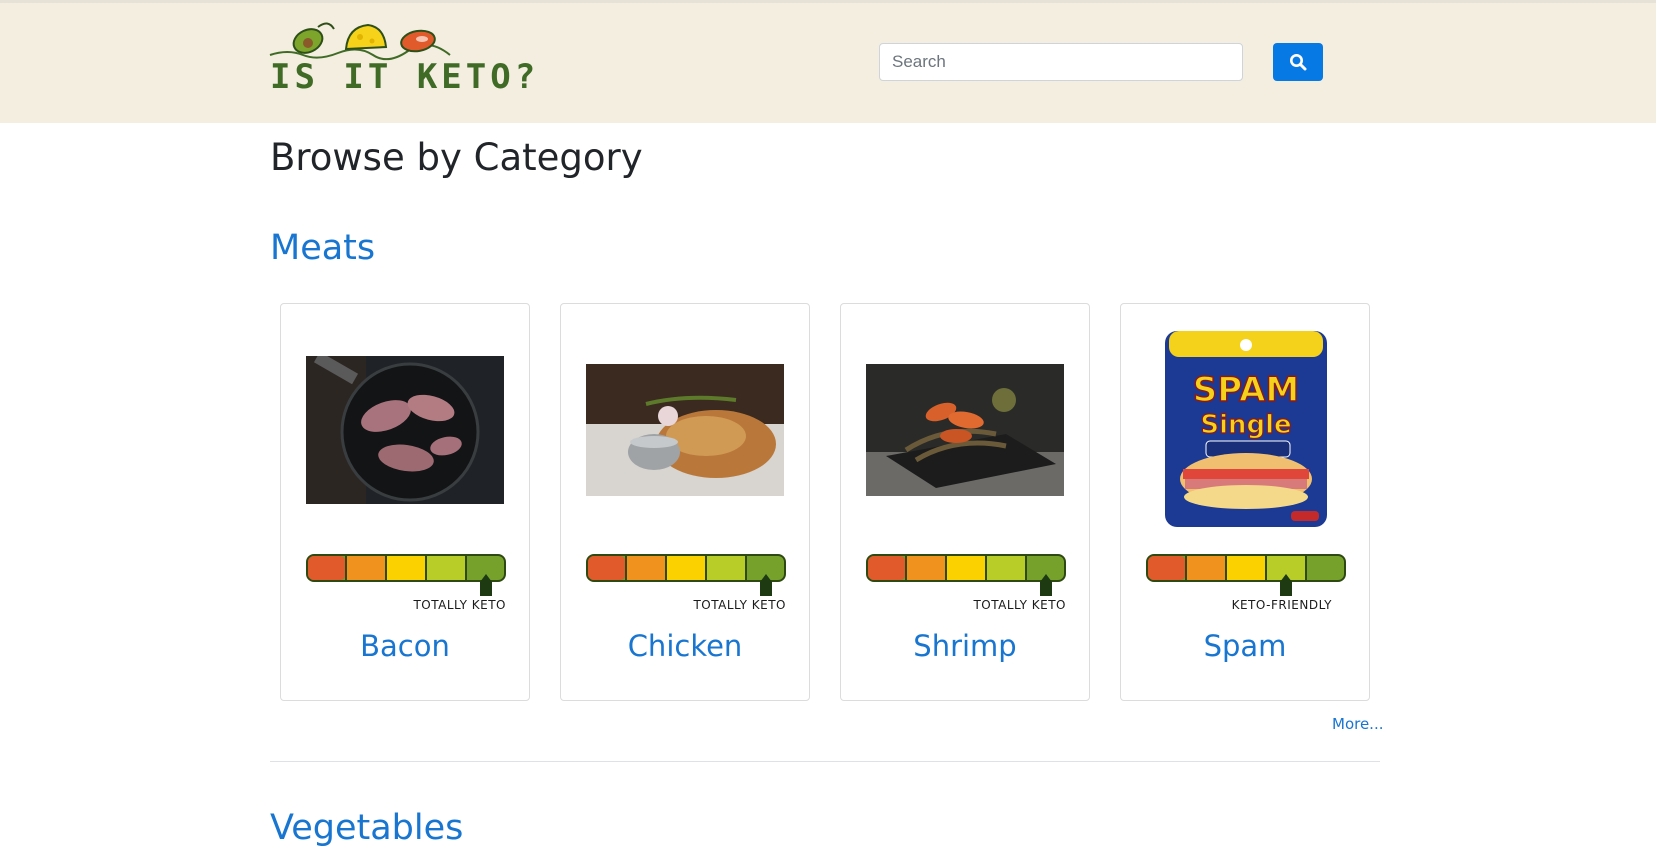 Image resolution: width=1656 pixels, height=867 pixels. Describe the element at coordinates (1281, 605) in the screenshot. I see `keto-rating-label: KETO-FRIENDLY` at that location.